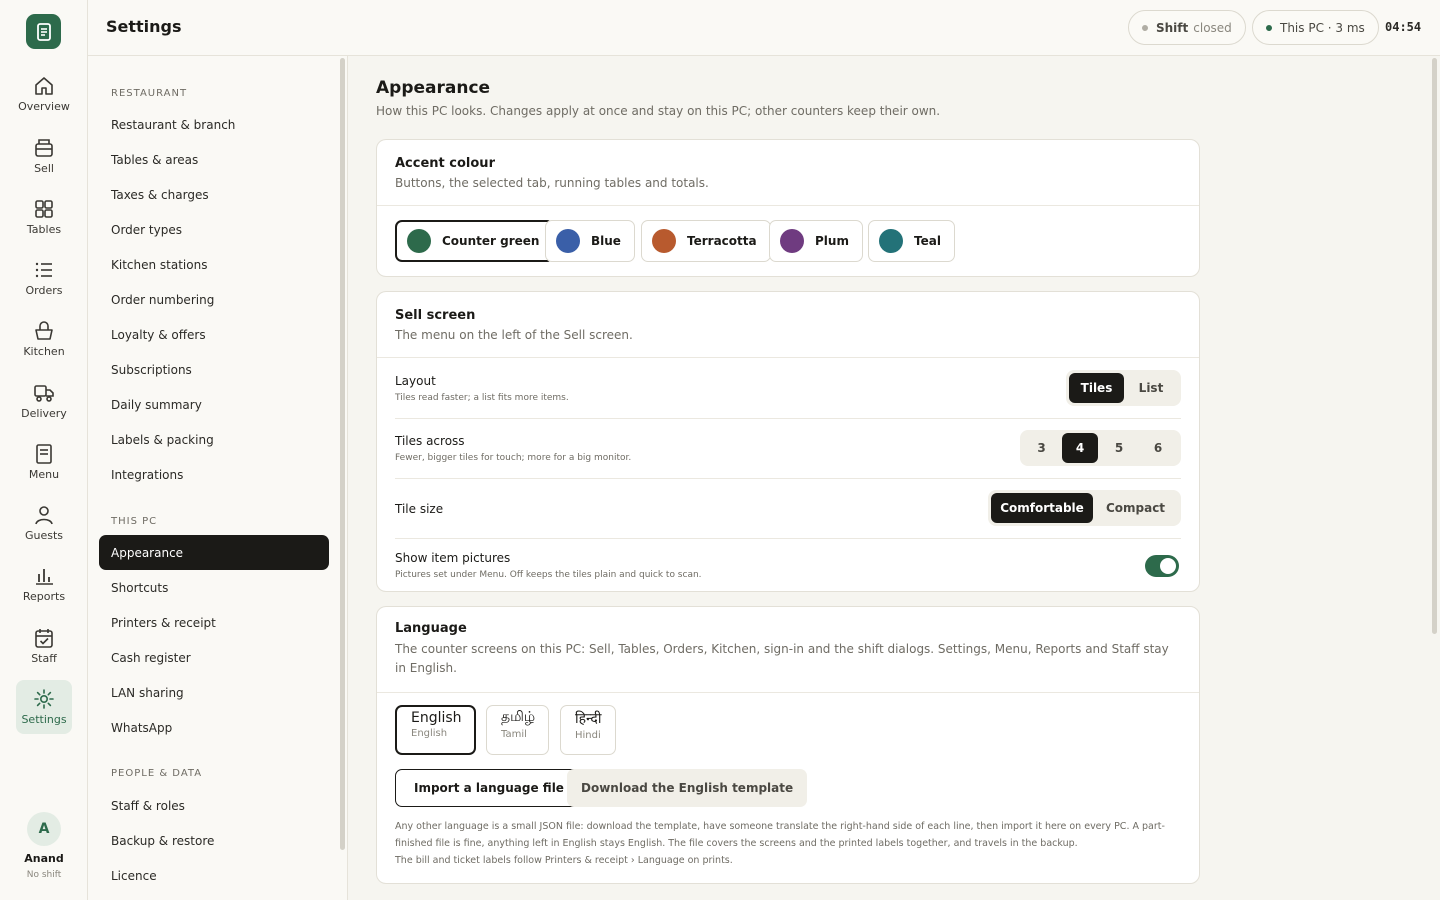 The width and height of the screenshot is (1440, 900). What do you see at coordinates (44, 339) in the screenshot?
I see `rail-item-kitchen: Kitchen` at bounding box center [44, 339].